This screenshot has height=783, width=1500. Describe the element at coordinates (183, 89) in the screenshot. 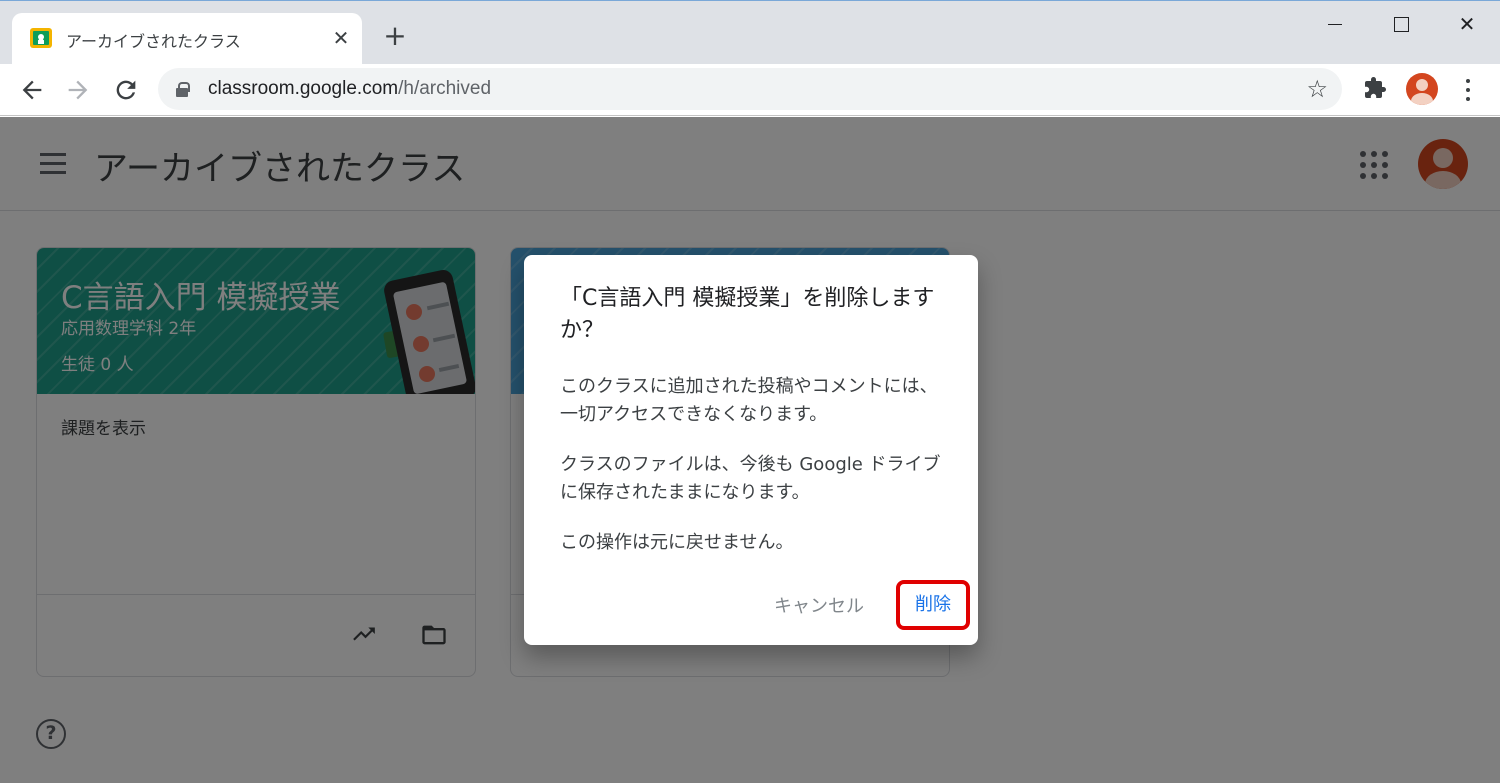

I see `lock-icon` at that location.